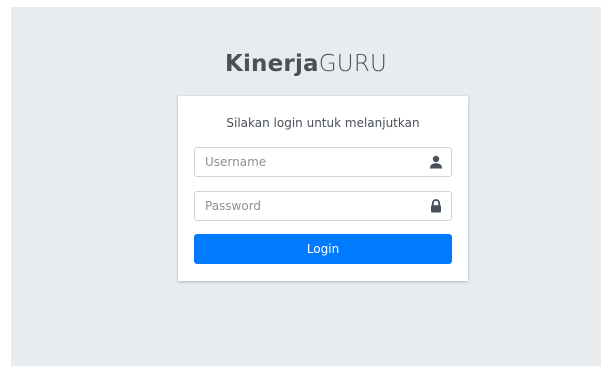  I want to click on password-input, so click(307, 206).